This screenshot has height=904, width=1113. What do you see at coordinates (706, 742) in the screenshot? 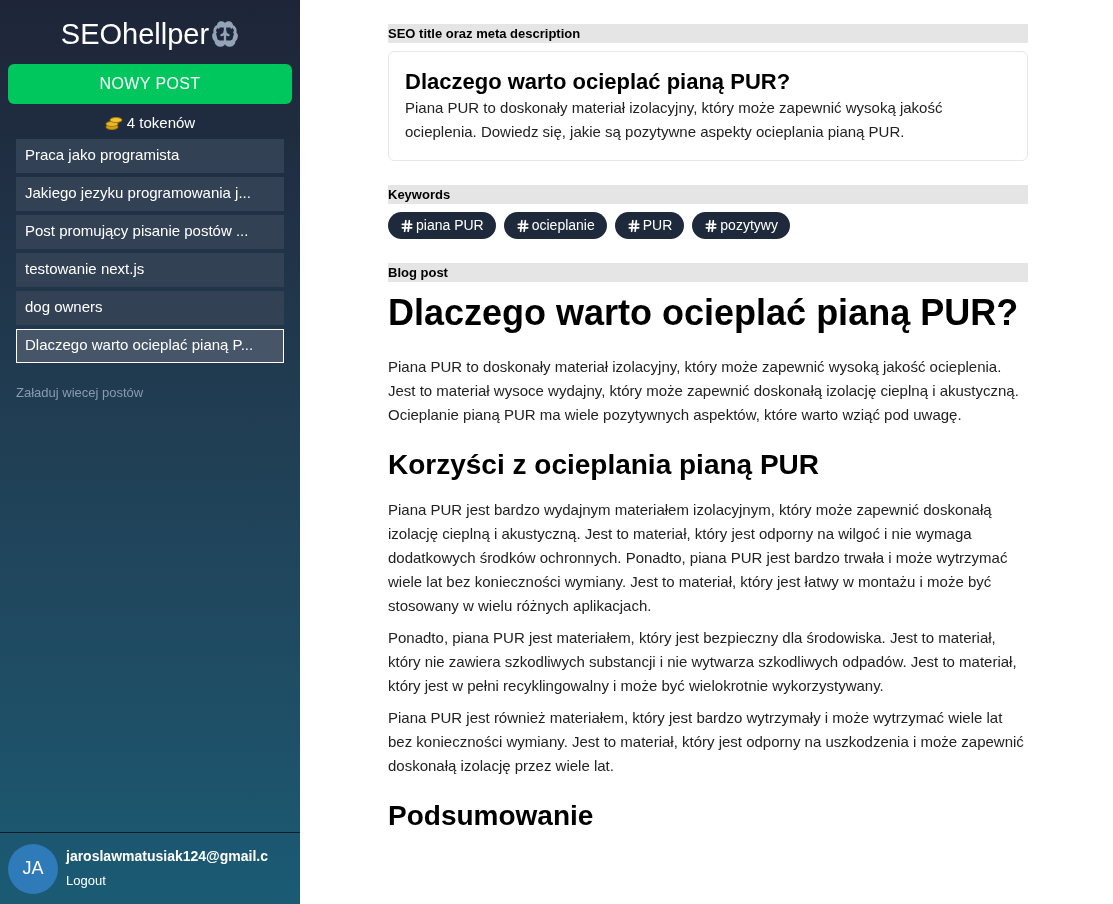
I see `paragraph: Piana PUR jest również materiałem, który jest bardzo wytrzymały i może wytrzymać wiele lat bez konieczności wymiany. Jest to materiał, który jest odporny na uszkodzenia i może zapewnić doskonałą izolację przez wiele lat.` at bounding box center [706, 742].